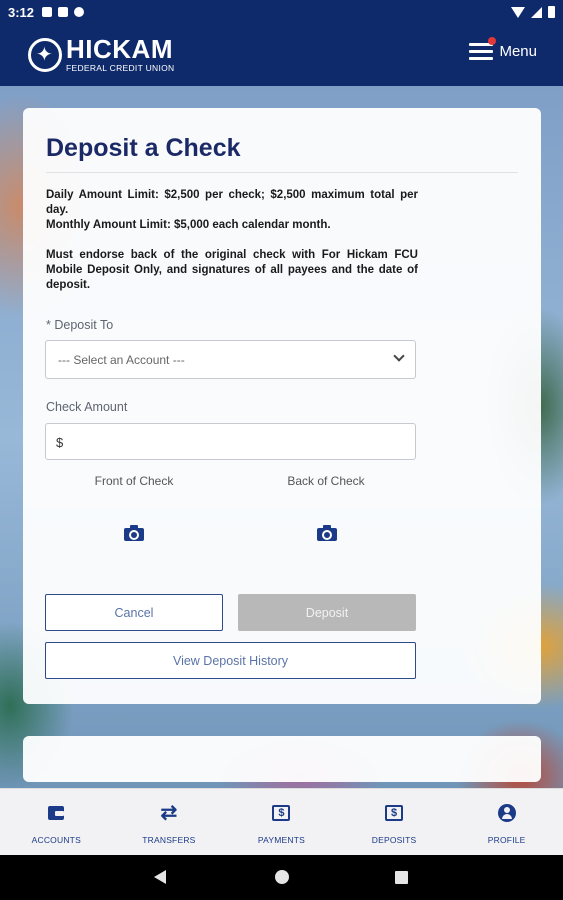  Describe the element at coordinates (281, 813) in the screenshot. I see `payments-icon: $` at that location.